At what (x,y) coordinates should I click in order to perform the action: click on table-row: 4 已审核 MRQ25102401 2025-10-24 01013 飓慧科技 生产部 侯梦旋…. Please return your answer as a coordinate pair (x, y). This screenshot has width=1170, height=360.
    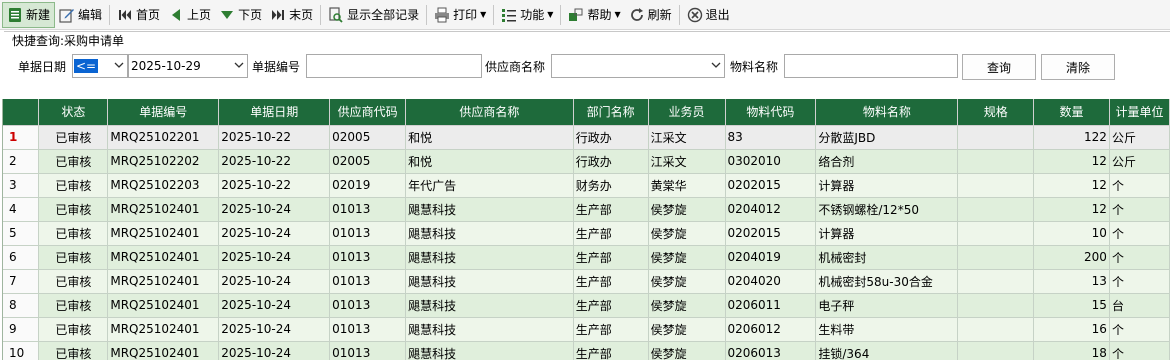
    Looking at the image, I should click on (586, 209).